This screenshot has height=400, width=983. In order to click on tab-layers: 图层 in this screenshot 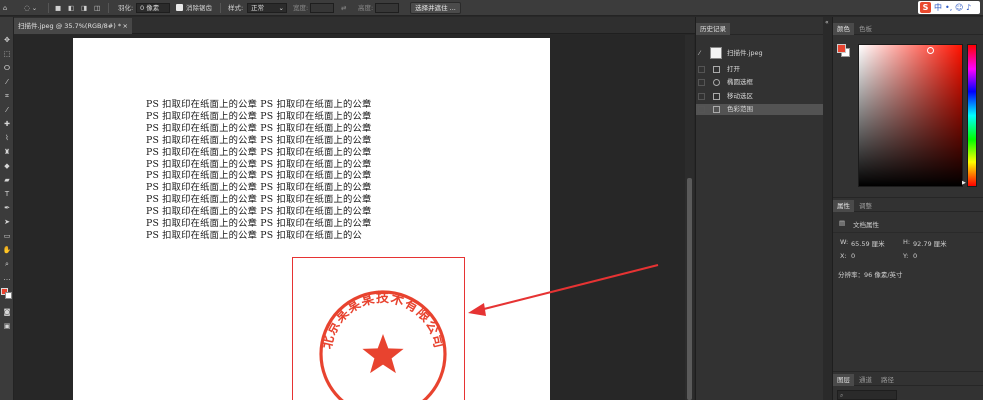, I will do `click(843, 380)`.